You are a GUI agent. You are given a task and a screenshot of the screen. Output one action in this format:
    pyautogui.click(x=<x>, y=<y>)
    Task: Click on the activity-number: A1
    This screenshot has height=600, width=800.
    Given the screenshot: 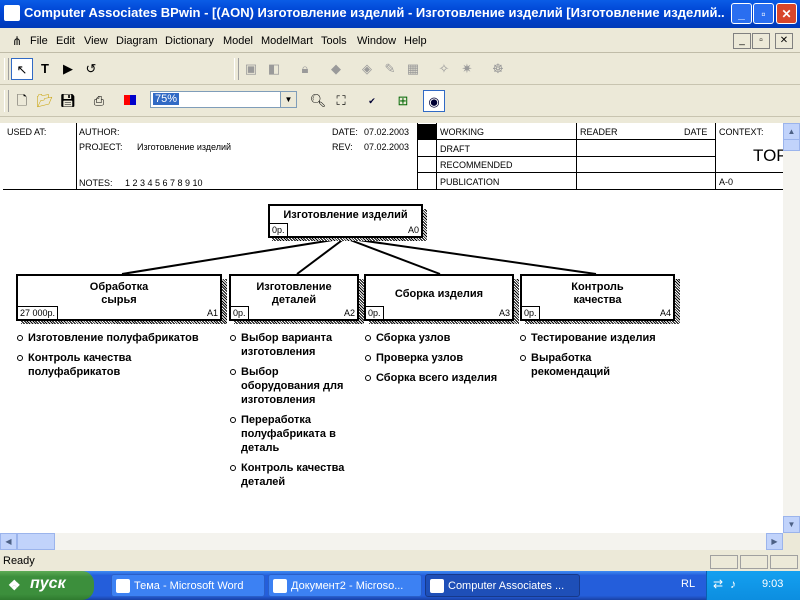 What is the action you would take?
    pyautogui.click(x=212, y=313)
    